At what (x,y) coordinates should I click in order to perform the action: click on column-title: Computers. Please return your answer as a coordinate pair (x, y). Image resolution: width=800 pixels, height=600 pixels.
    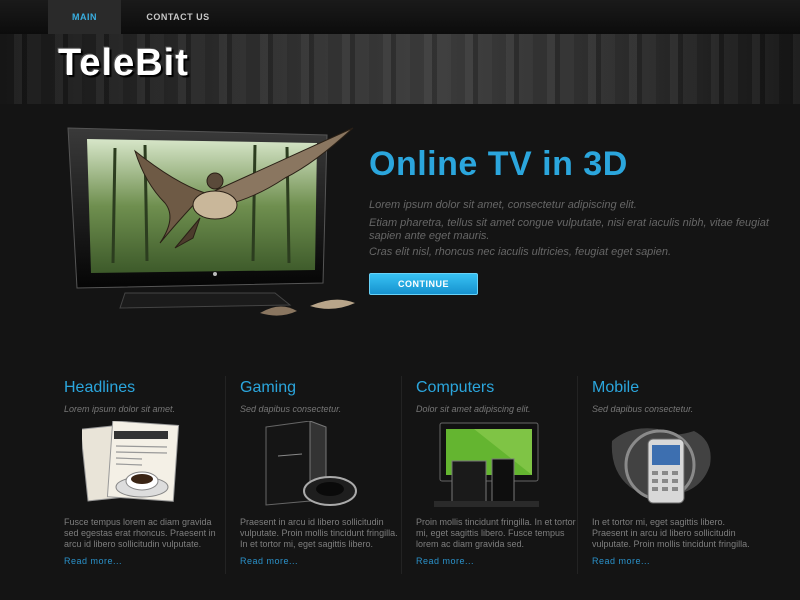
    Looking at the image, I should click on (455, 388).